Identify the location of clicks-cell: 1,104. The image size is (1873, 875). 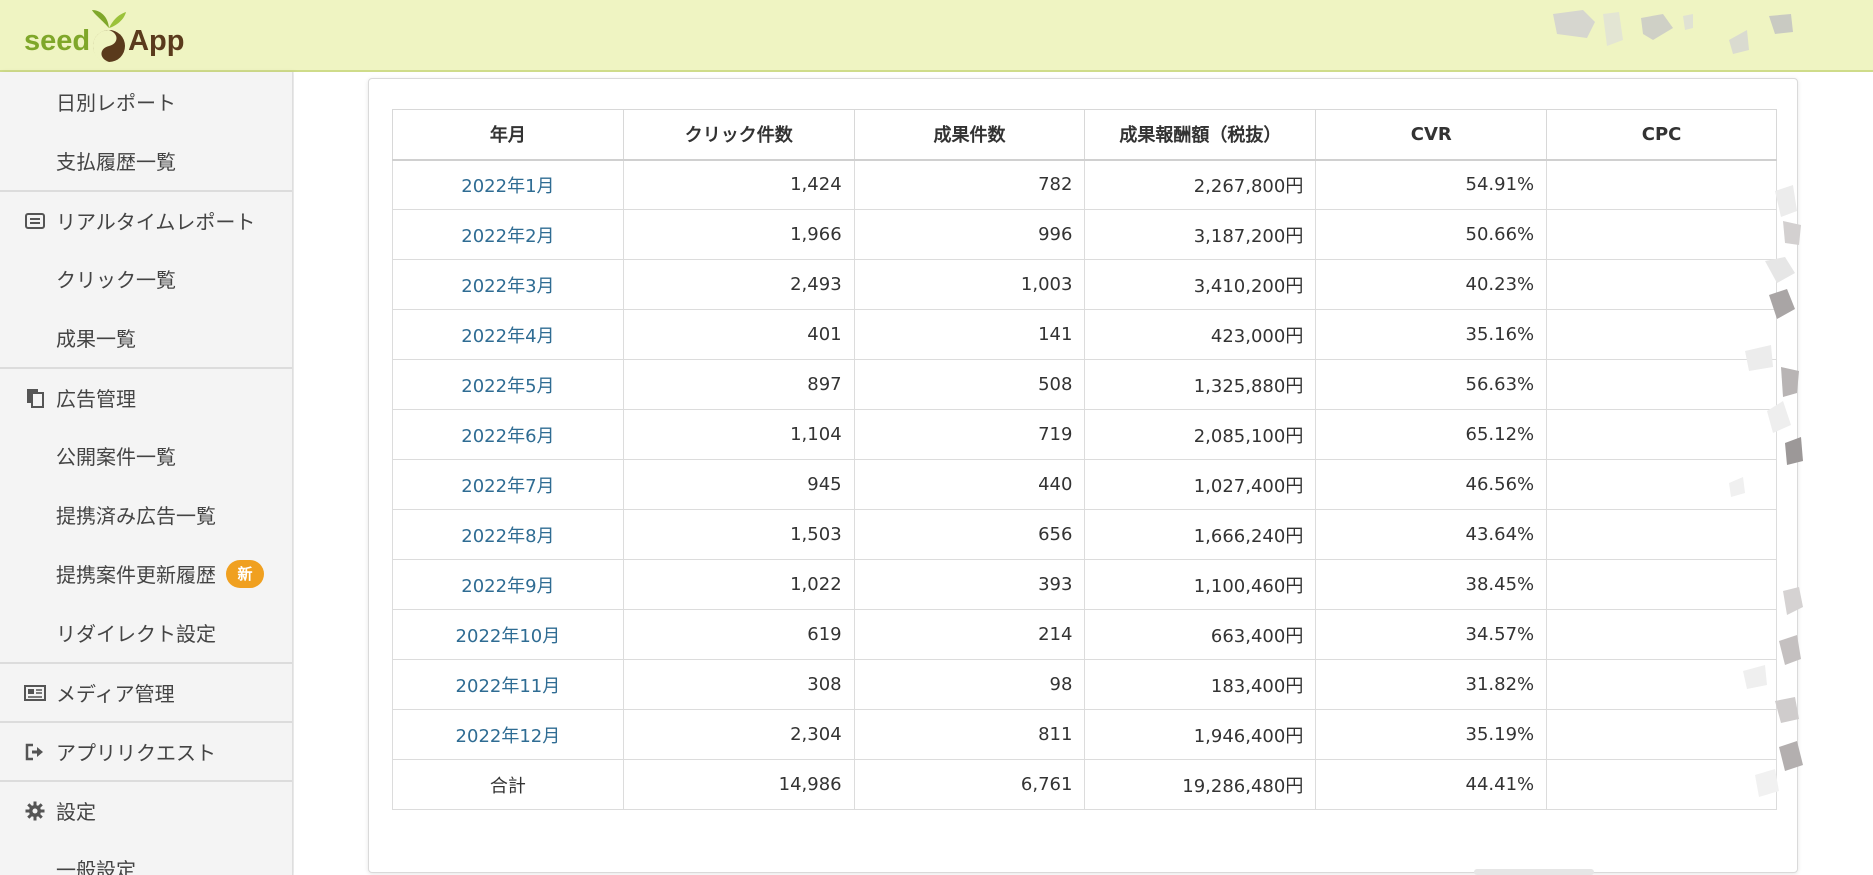
(738, 434).